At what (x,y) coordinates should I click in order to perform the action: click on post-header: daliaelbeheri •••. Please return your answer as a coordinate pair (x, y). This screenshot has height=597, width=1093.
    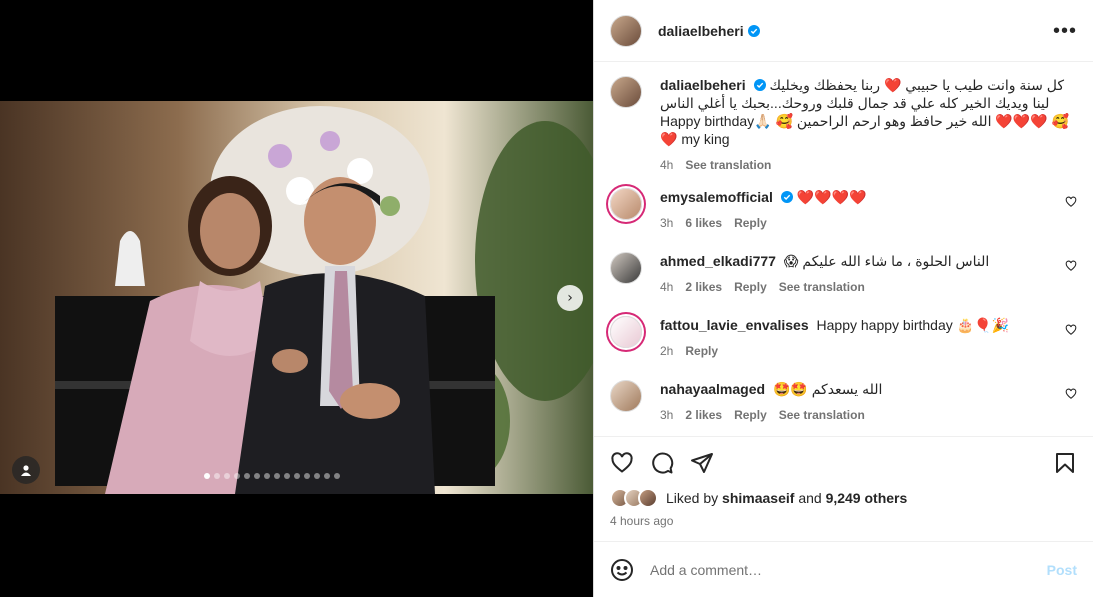
    Looking at the image, I should click on (843, 31).